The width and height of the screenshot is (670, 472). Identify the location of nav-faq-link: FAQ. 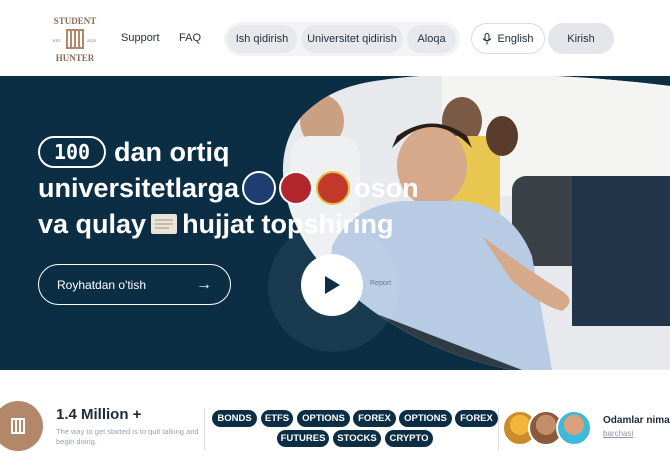
(190, 38).